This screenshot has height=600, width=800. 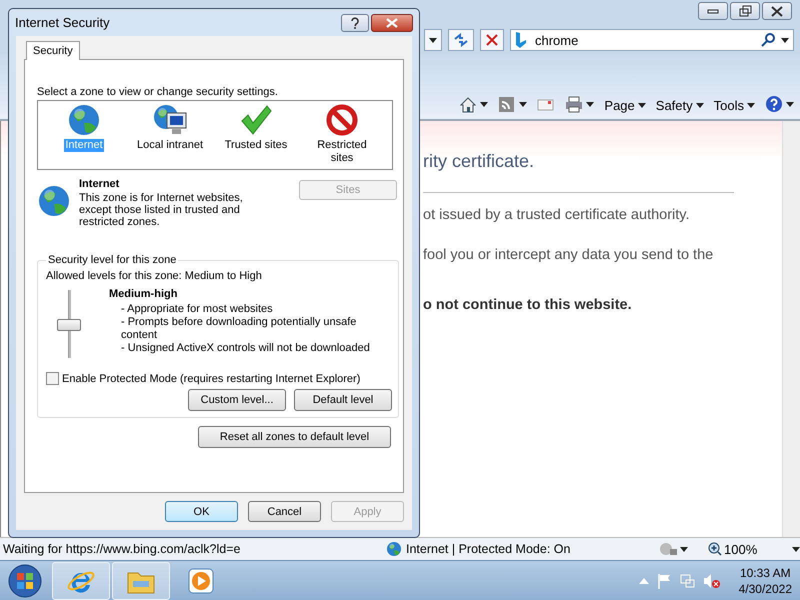 I want to click on play-icon, so click(x=201, y=581).